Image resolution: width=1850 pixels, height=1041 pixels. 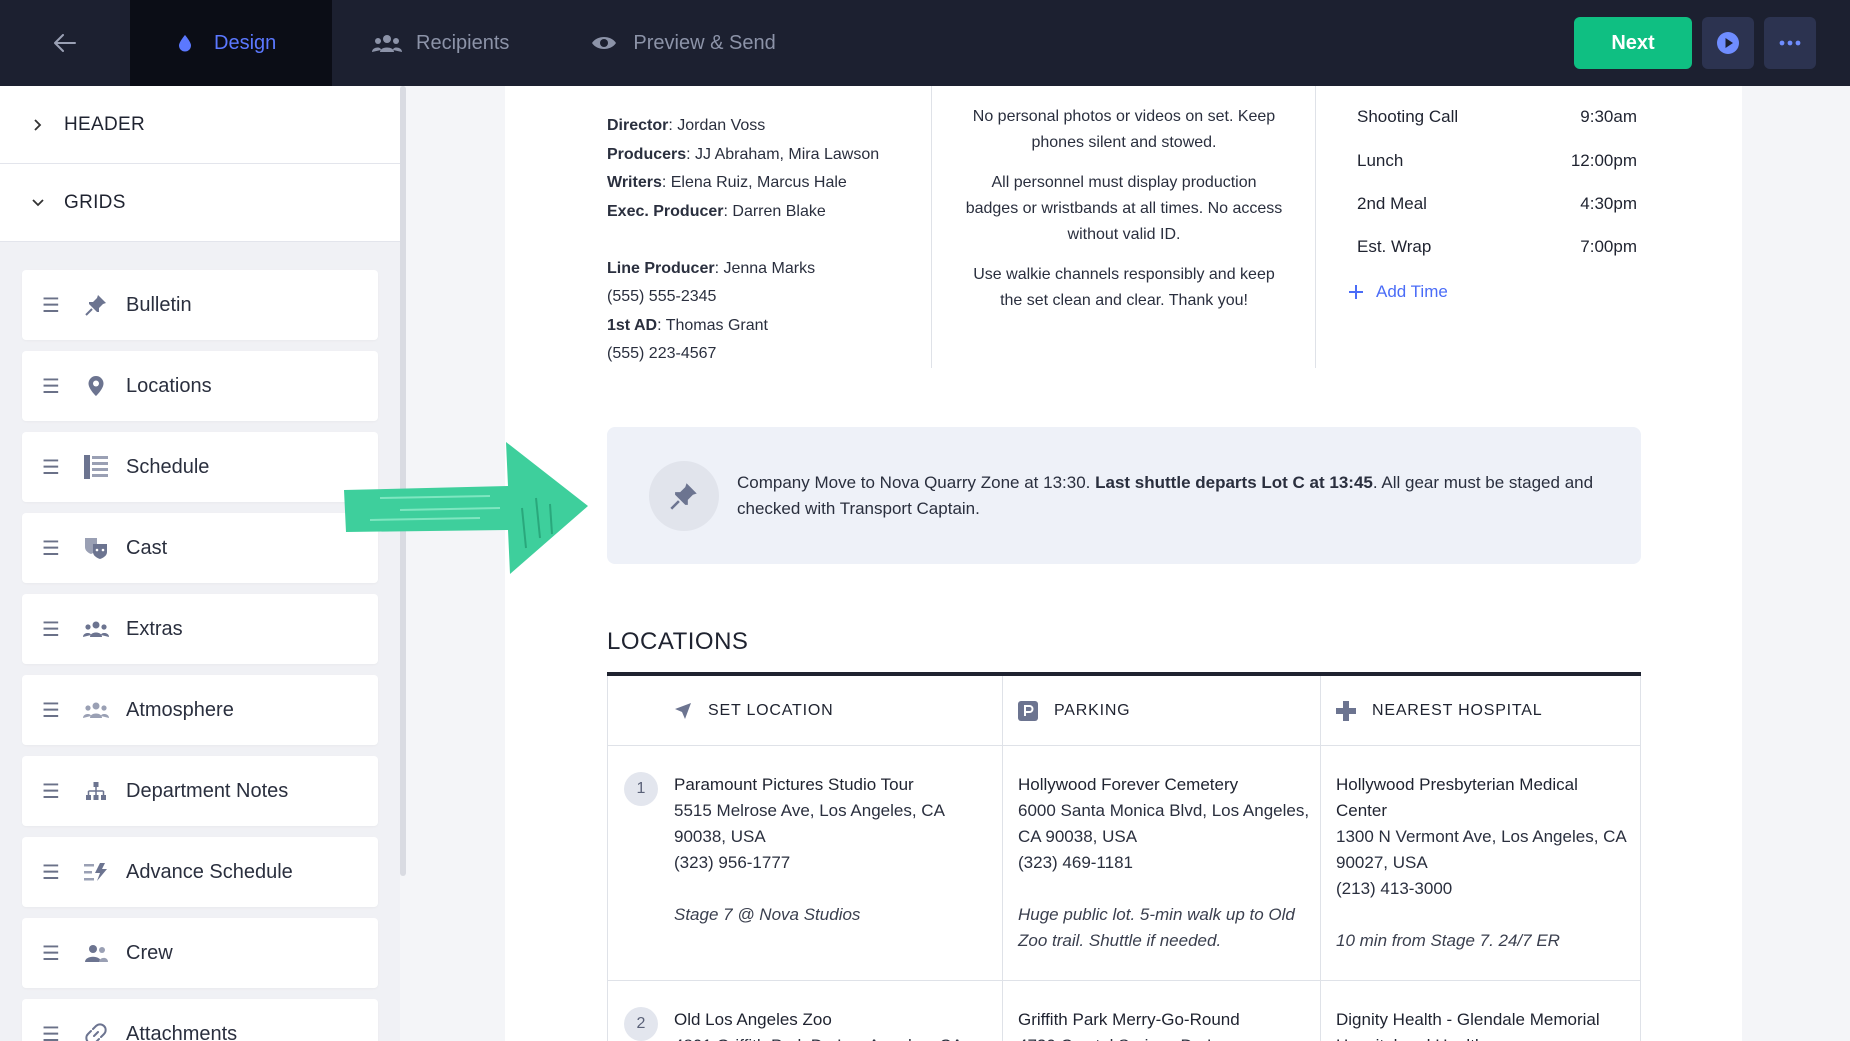 I want to click on play-preview-button, so click(x=1728, y=43).